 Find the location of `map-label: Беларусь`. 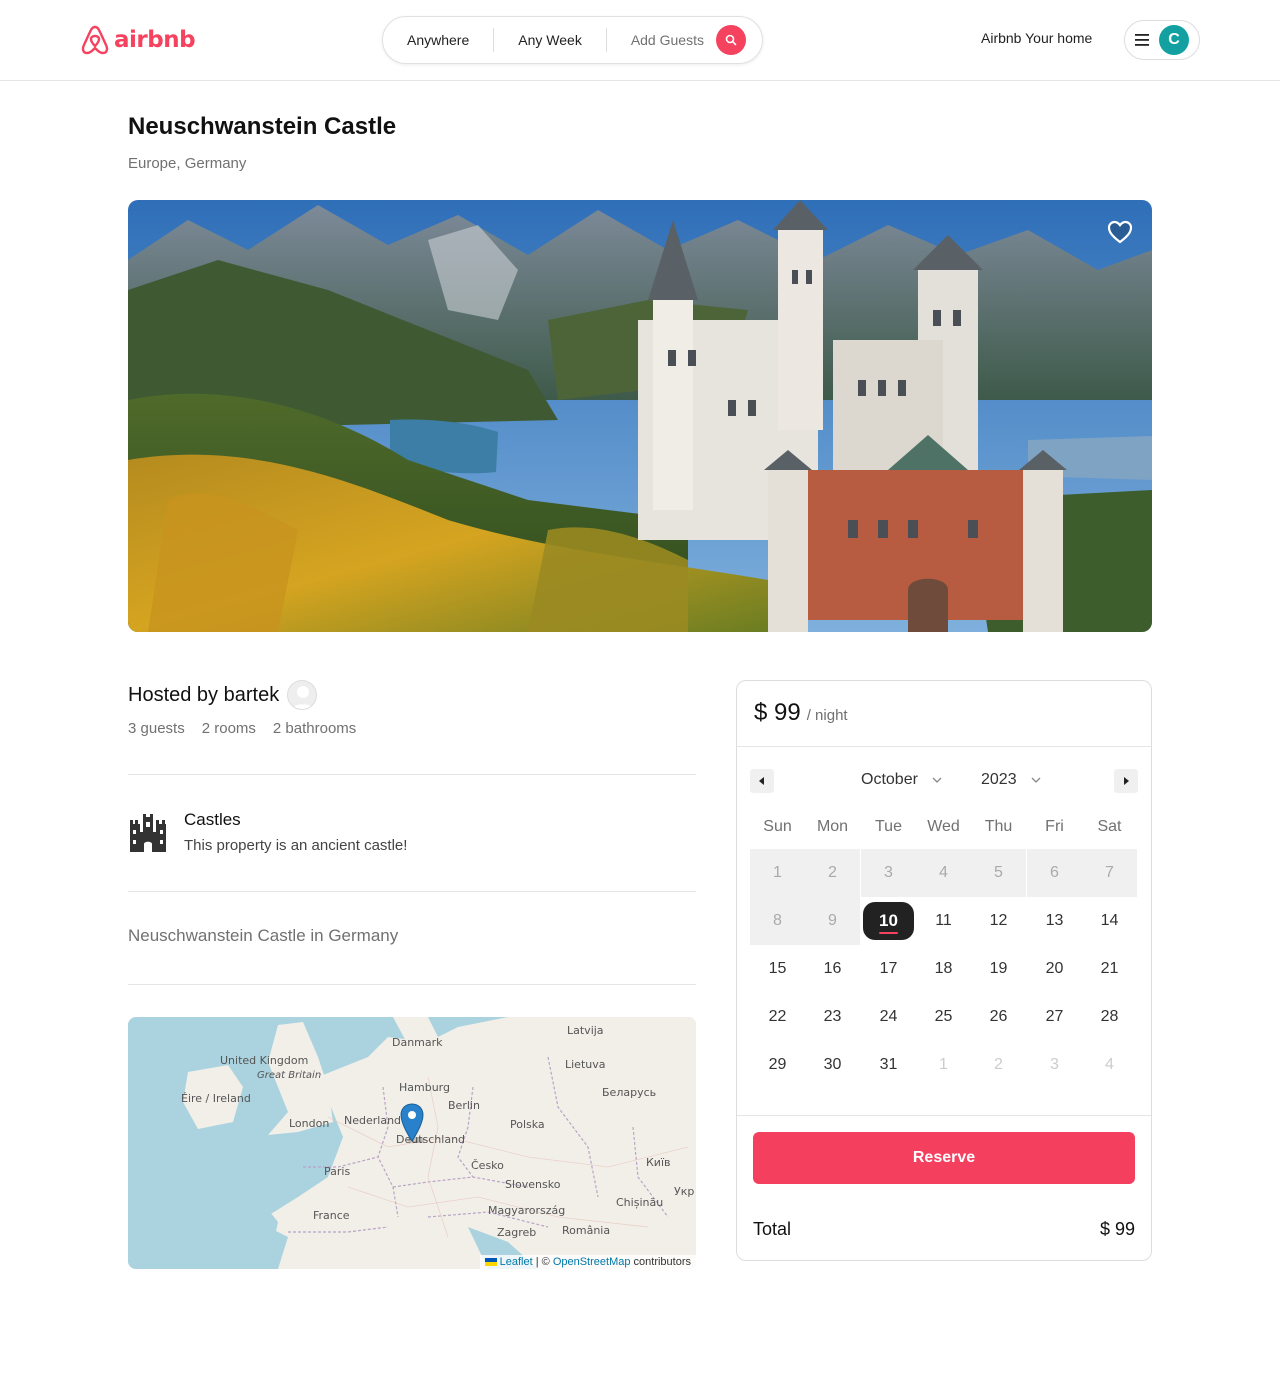

map-label: Беларусь is located at coordinates (629, 1092).